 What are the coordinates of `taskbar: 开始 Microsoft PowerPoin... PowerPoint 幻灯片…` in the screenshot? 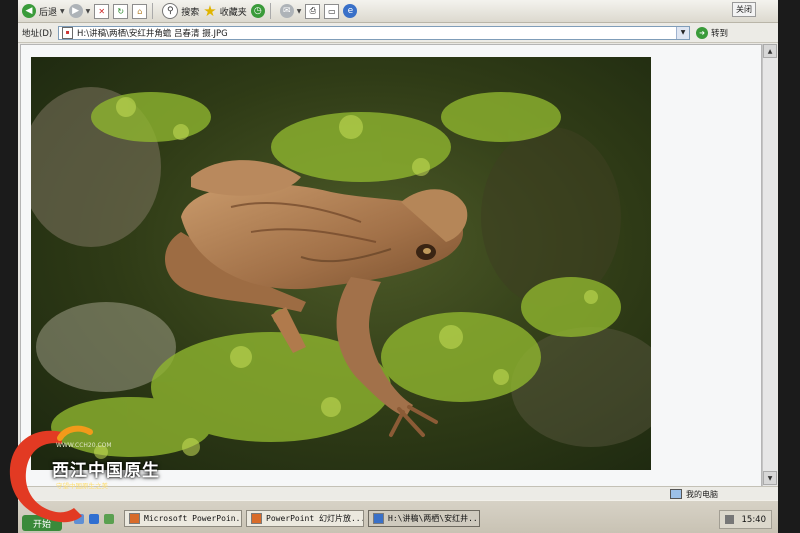 It's located at (398, 516).